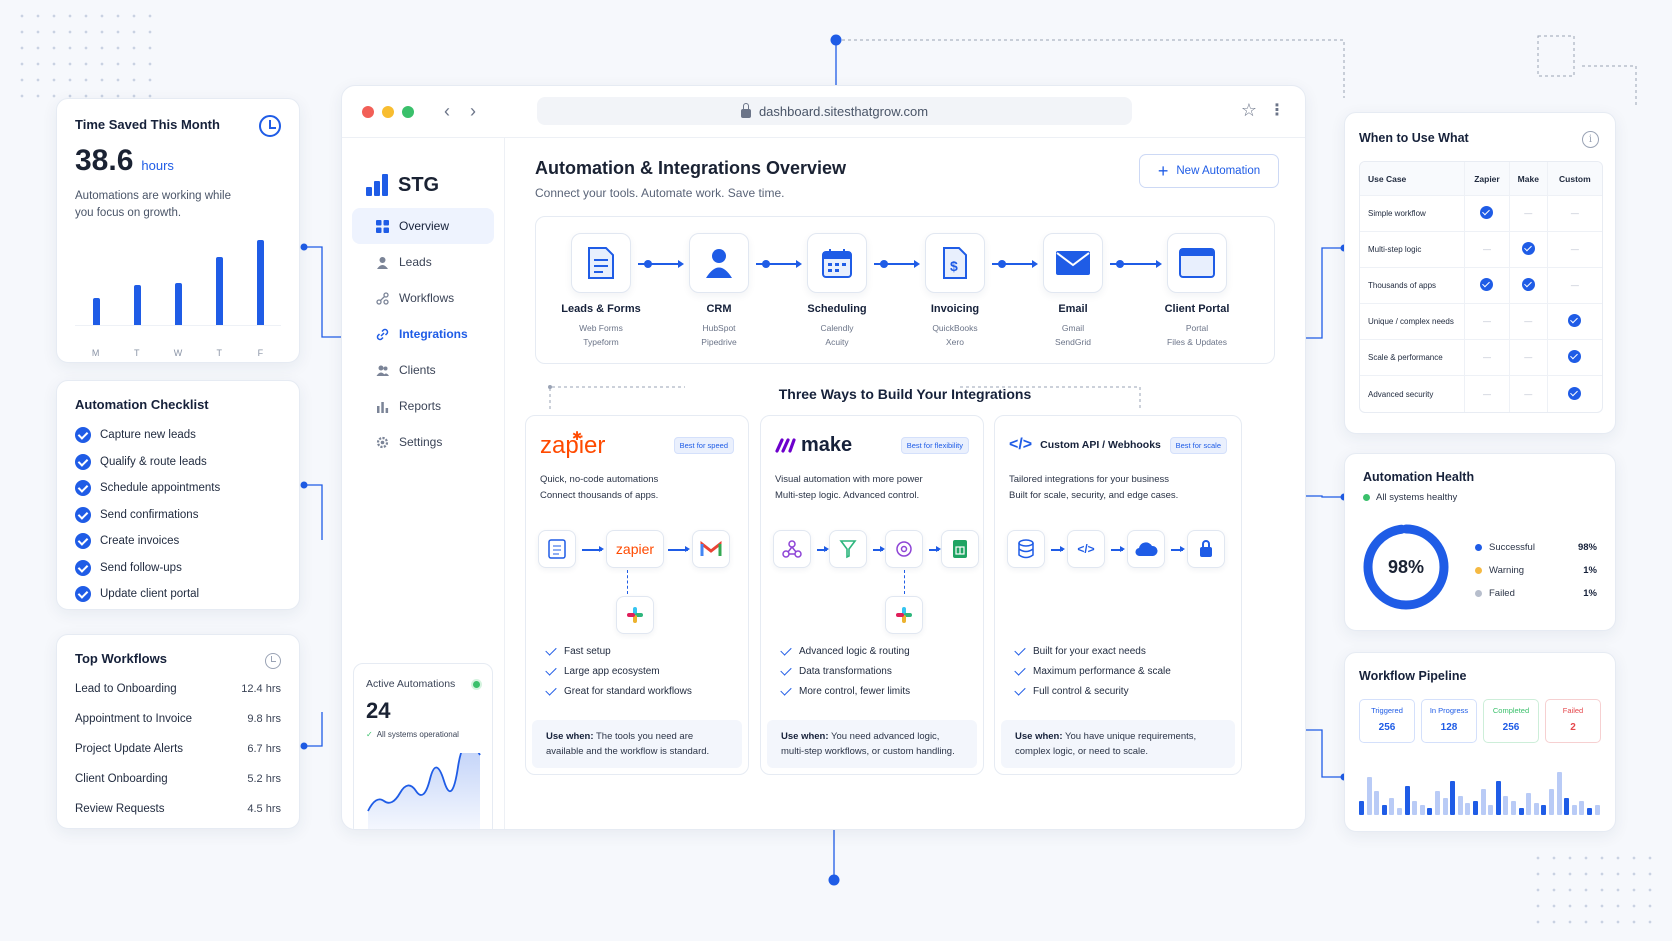  I want to click on table-header-cell: Use Case, so click(1412, 179).